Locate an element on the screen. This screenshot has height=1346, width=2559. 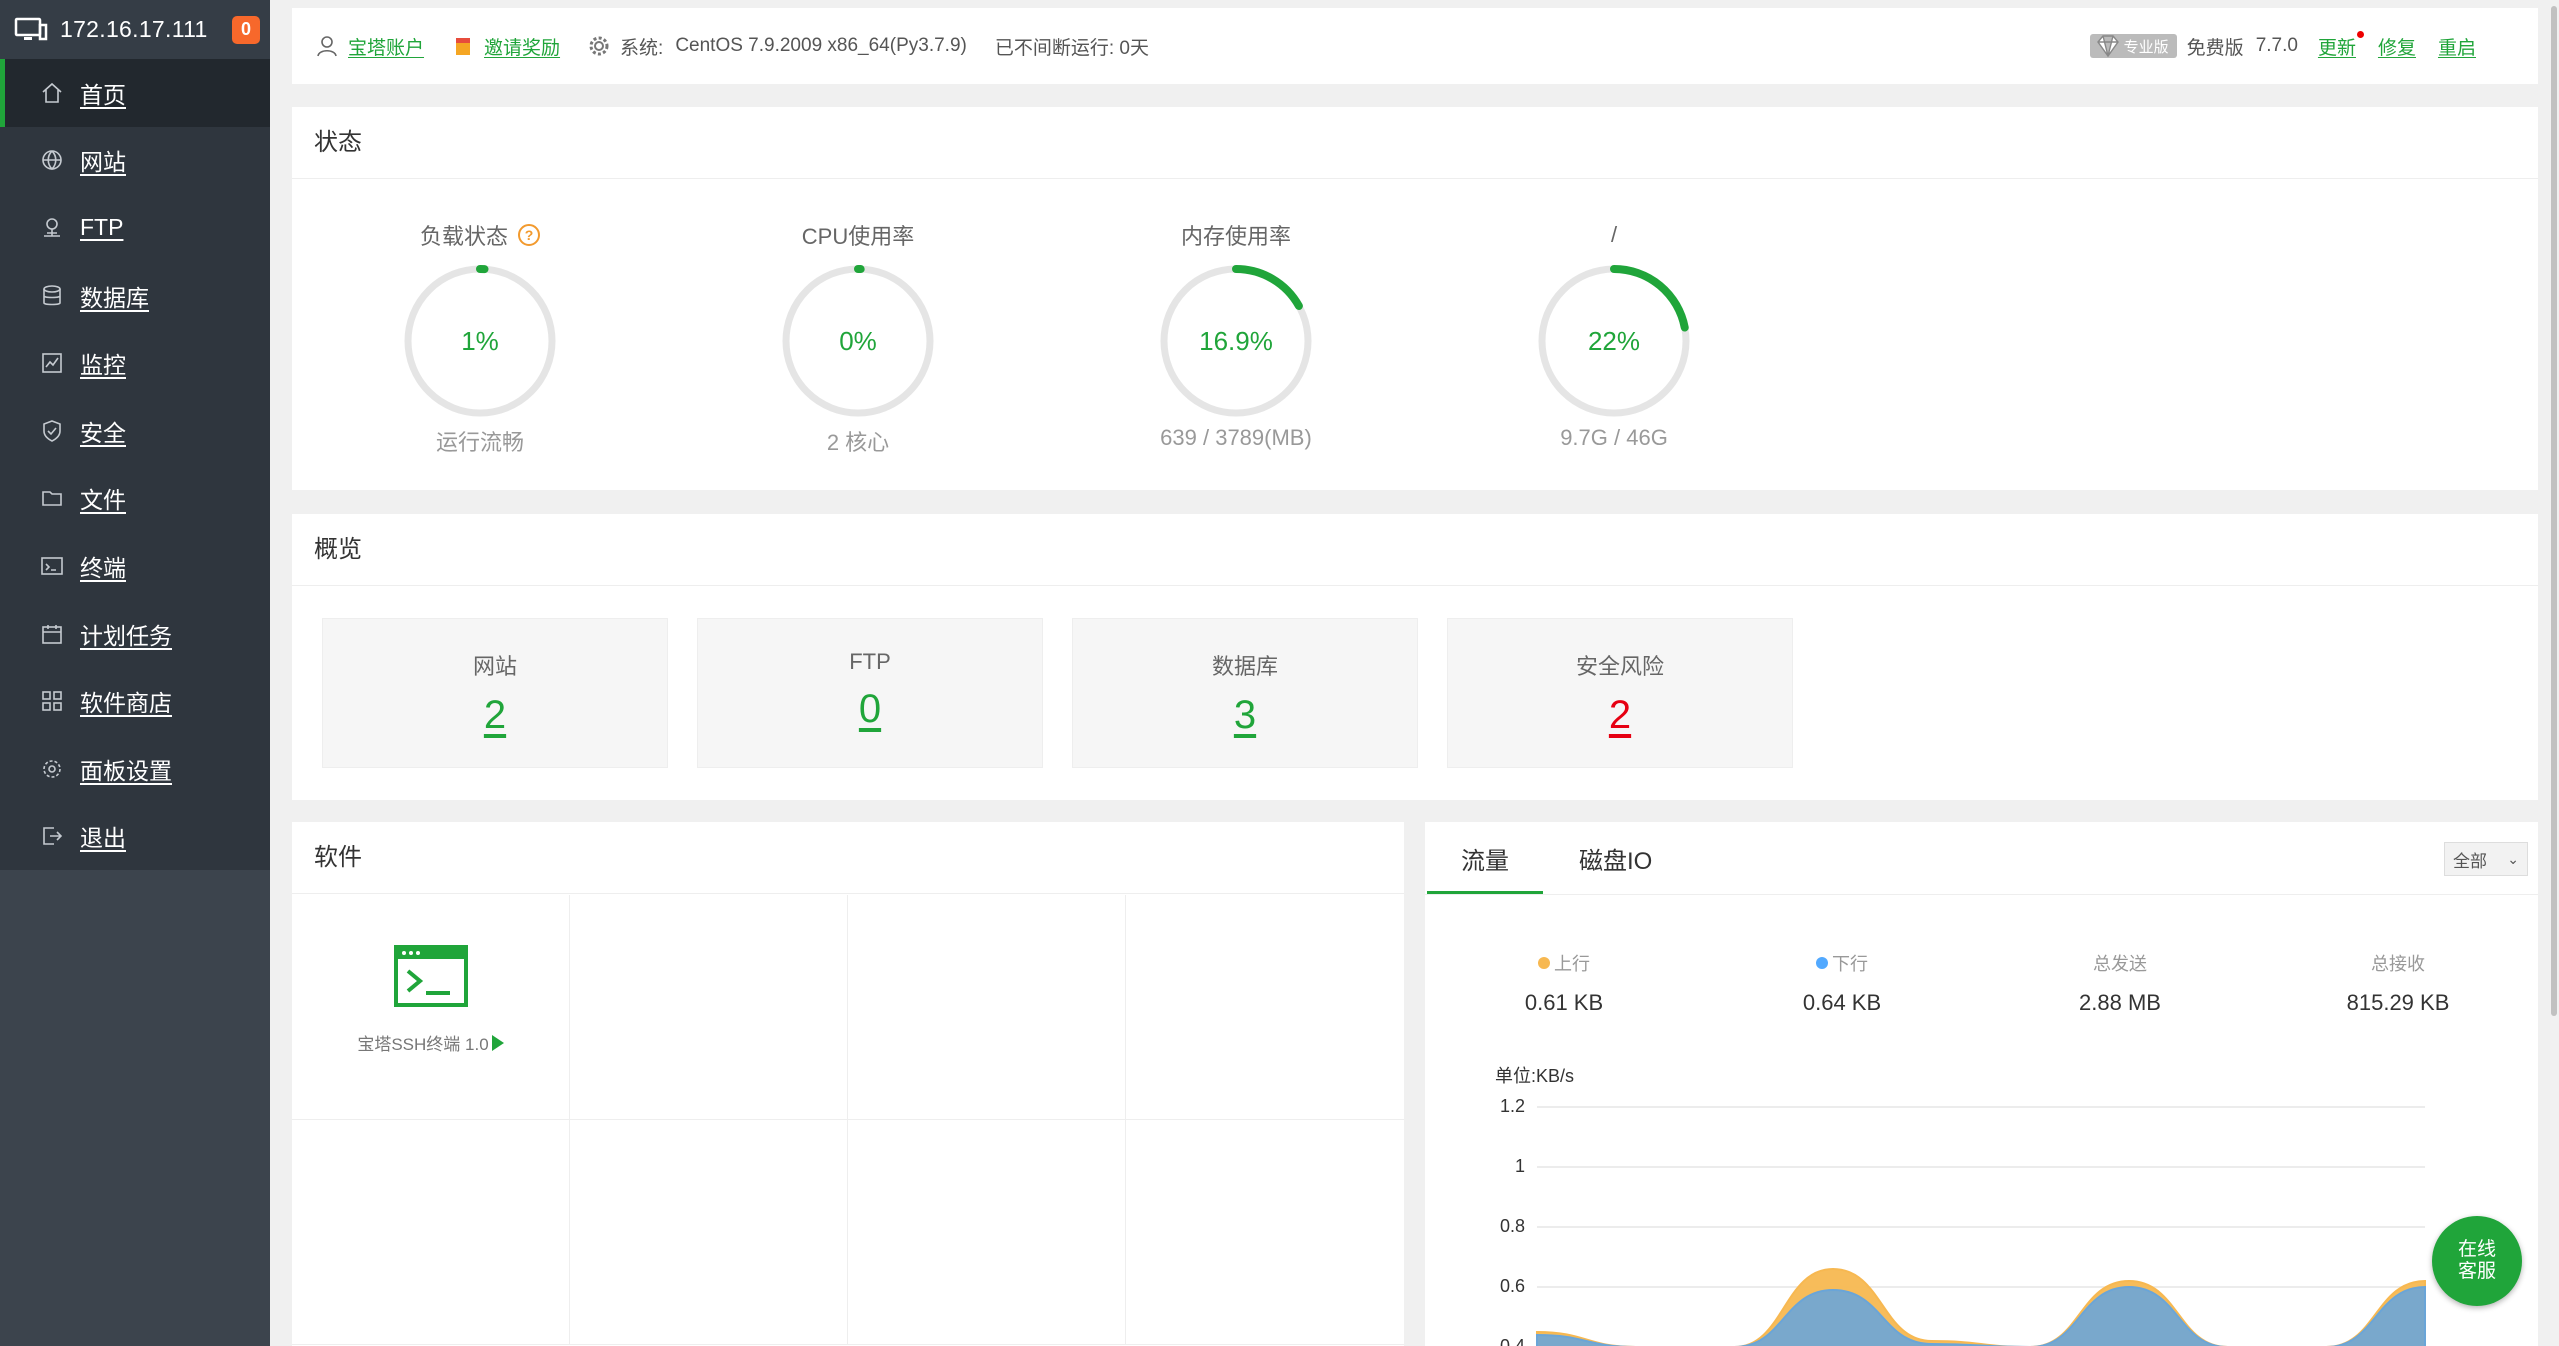
overview-title: 概览 is located at coordinates (1415, 550).